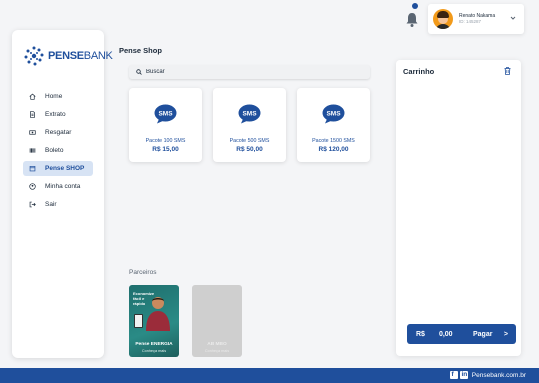 The height and width of the screenshot is (383, 539). I want to click on sidebar-item-label: Pense SHOP, so click(65, 168).